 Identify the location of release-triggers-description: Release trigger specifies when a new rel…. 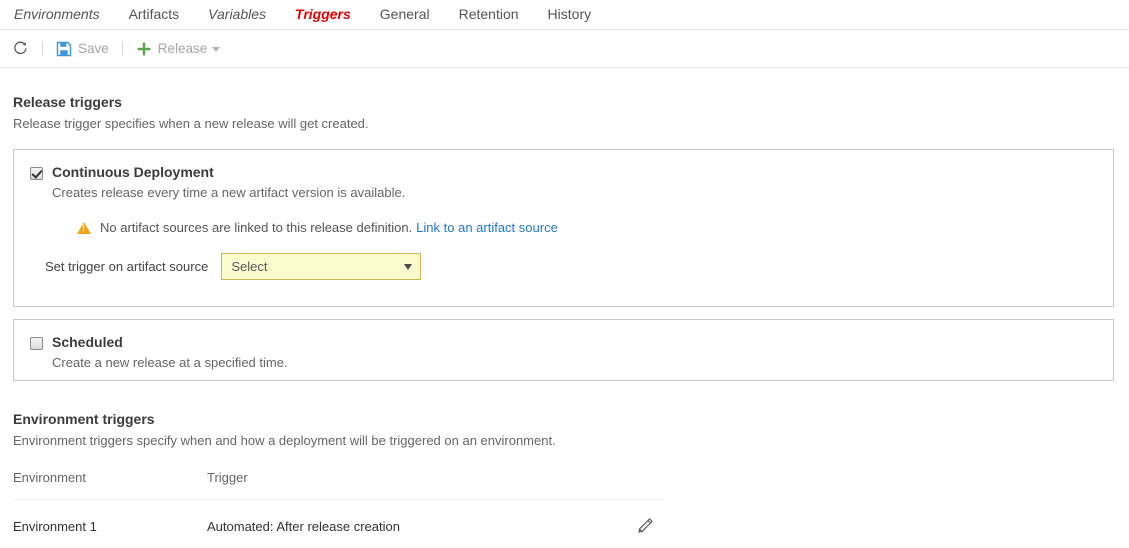
(191, 123).